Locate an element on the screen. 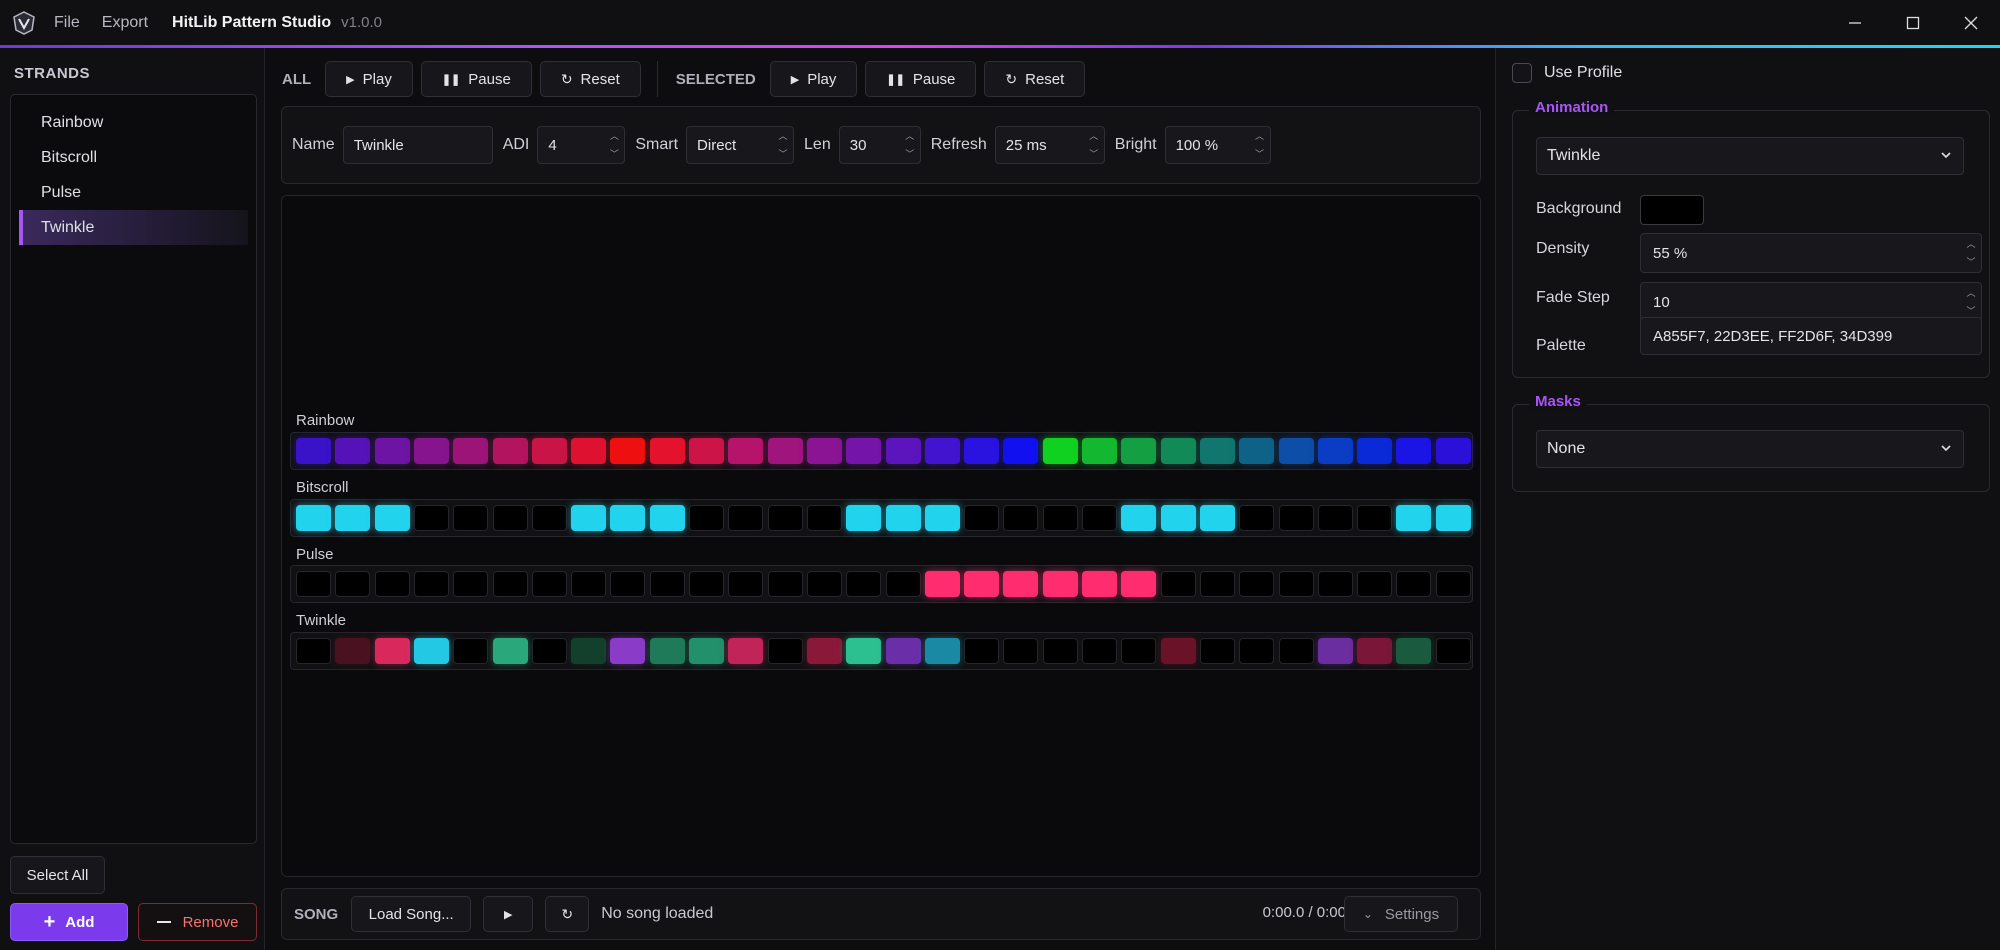  masks-select: None is located at coordinates (1750, 449).